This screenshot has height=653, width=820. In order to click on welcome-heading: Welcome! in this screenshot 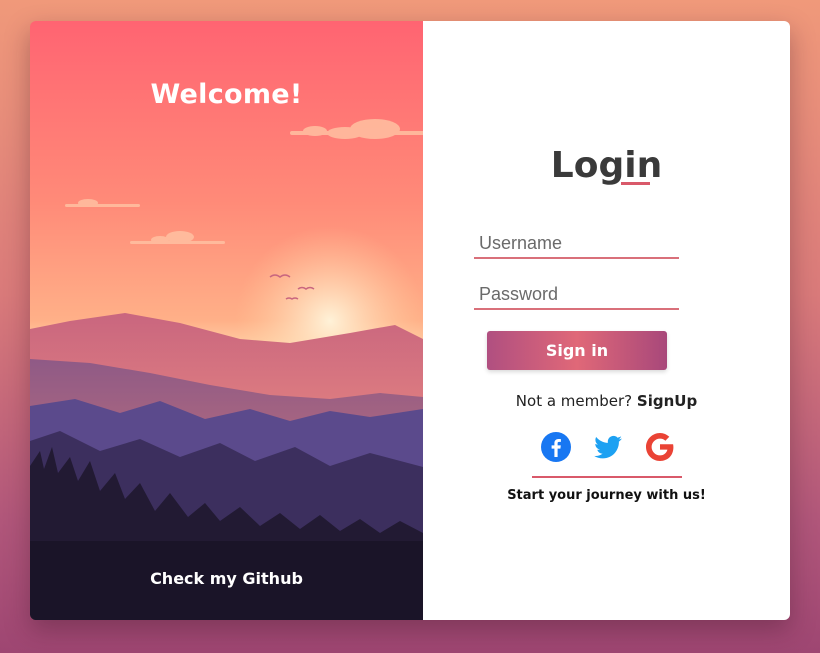, I will do `click(226, 94)`.